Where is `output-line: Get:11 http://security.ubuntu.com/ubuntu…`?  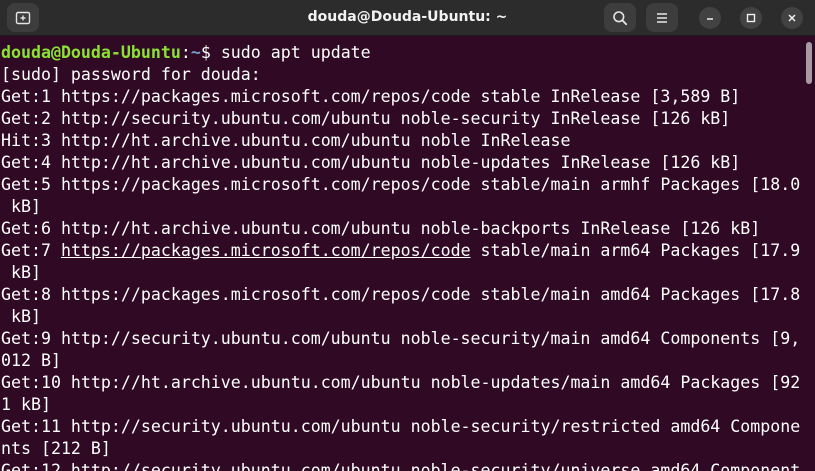
output-line: Get:11 http://security.ubuntu.com/ubuntu… is located at coordinates (401, 426).